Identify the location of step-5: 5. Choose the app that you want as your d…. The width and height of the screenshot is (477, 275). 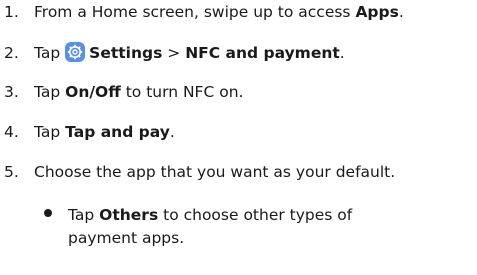
(197, 172).